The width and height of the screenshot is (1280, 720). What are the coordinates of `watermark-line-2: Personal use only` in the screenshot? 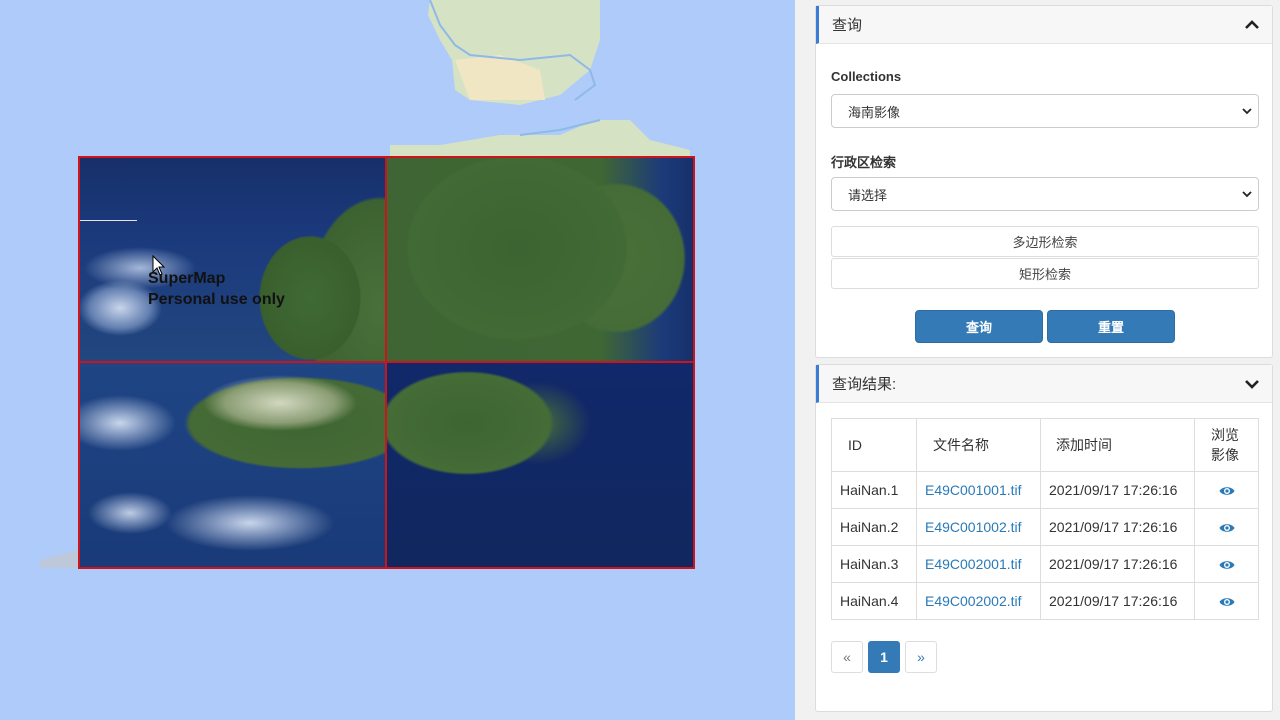 It's located at (216, 299).